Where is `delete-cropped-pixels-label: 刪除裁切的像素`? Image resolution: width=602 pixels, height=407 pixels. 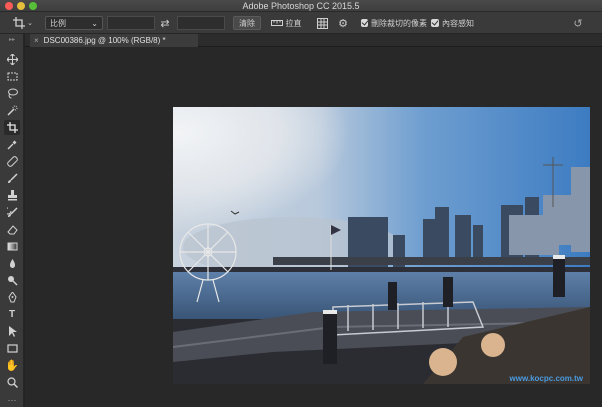 delete-cropped-pixels-label: 刪除裁切的像素 is located at coordinates (399, 23).